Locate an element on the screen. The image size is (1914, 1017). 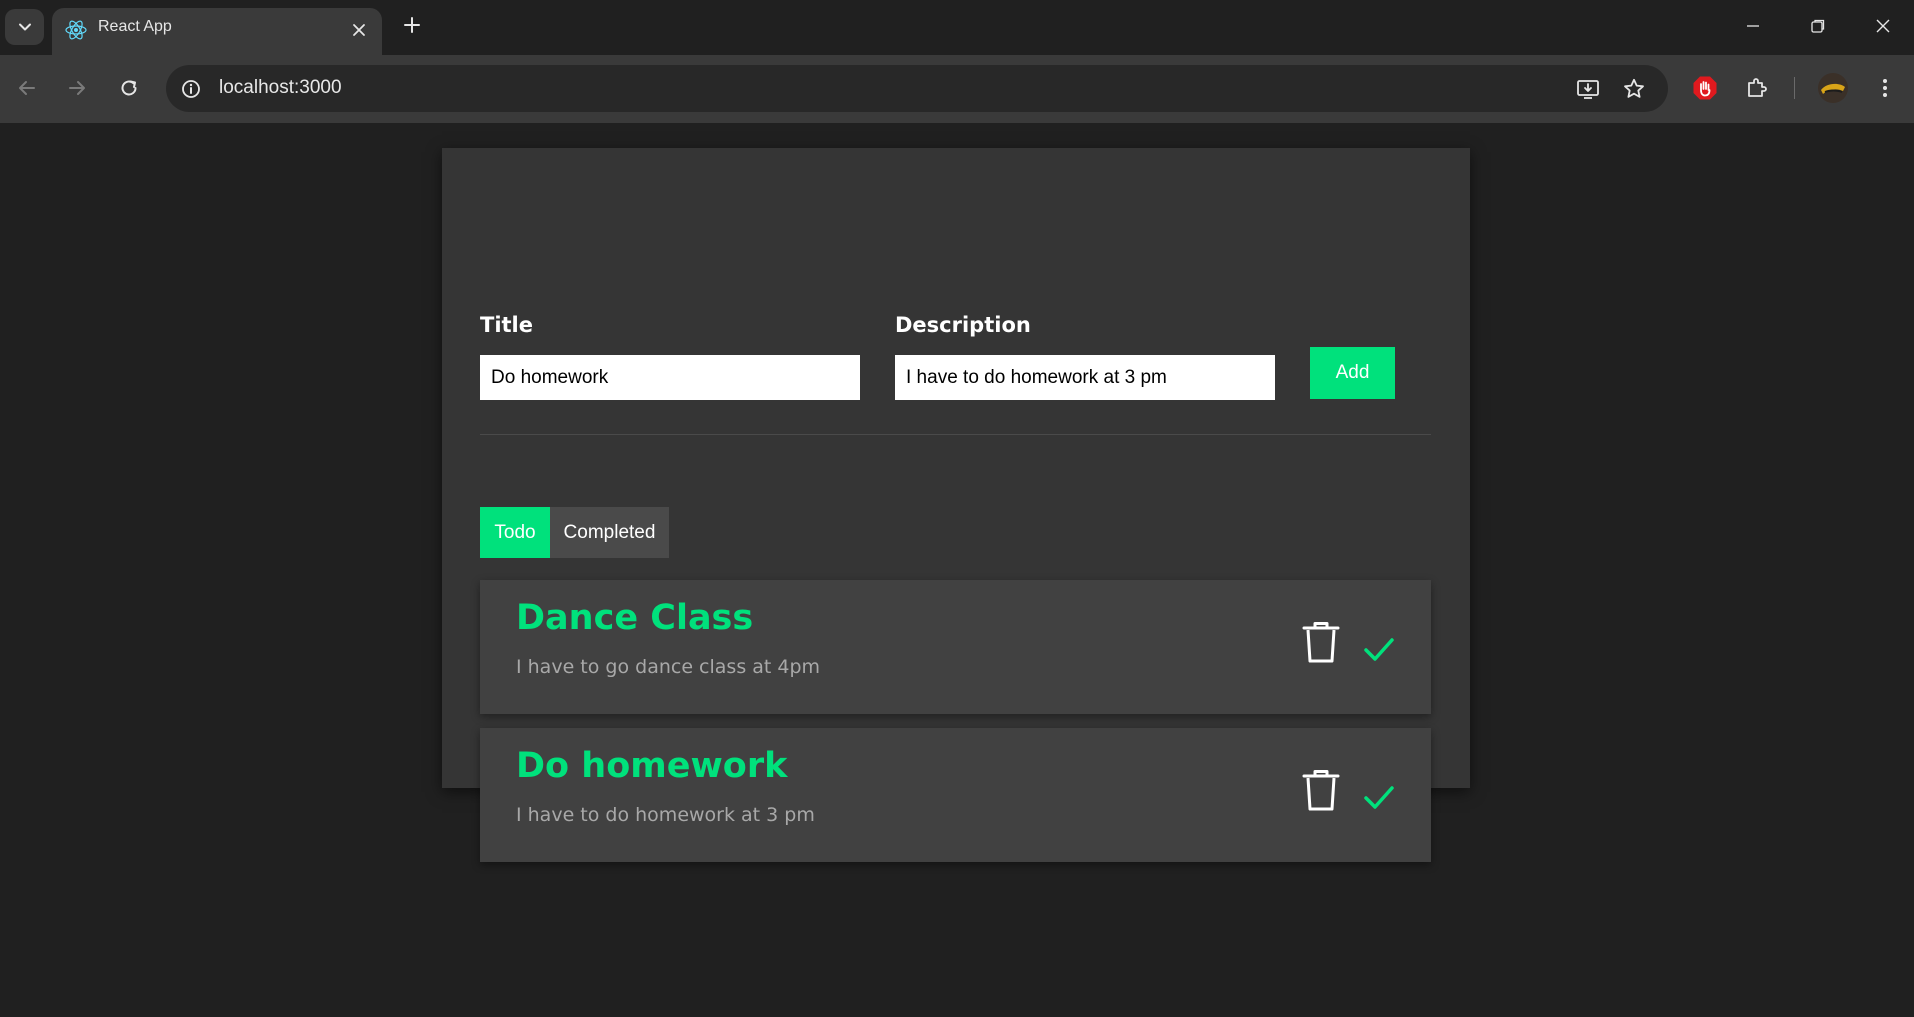
reload-icon is located at coordinates (129, 88).